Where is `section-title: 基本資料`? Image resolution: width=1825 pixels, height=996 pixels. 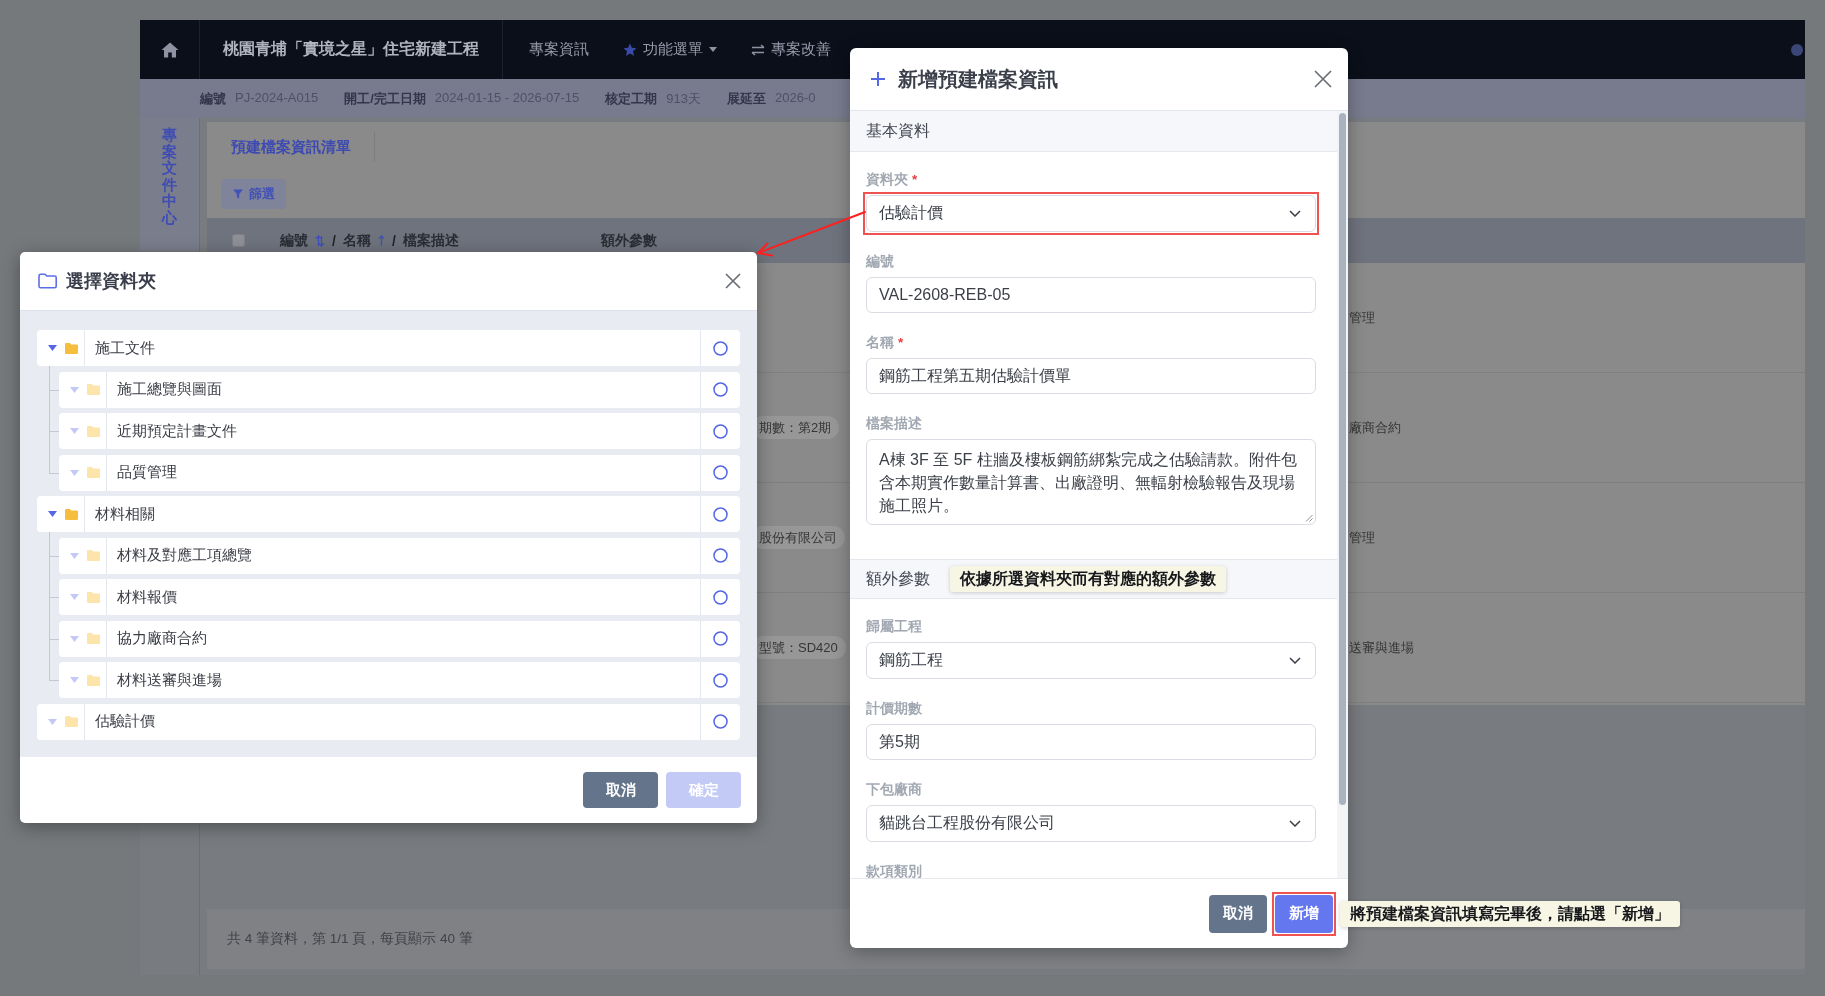 section-title: 基本資料 is located at coordinates (898, 130).